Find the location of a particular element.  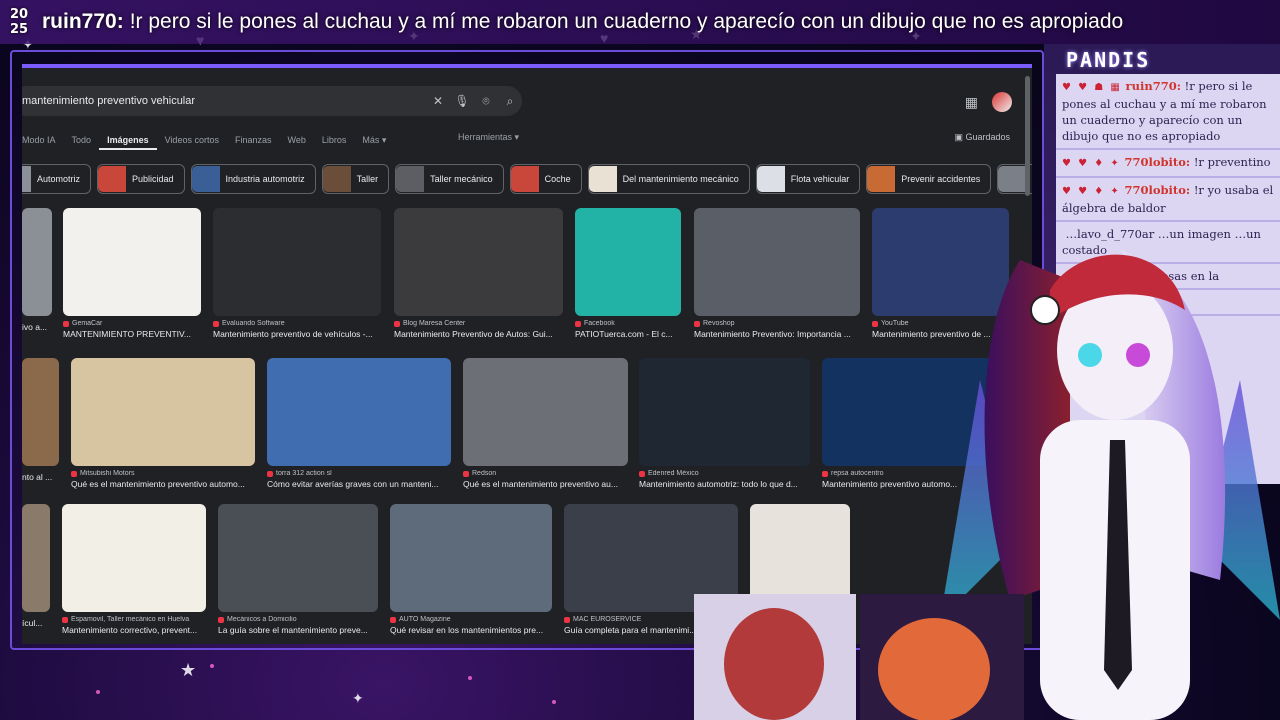

scrollbar is located at coordinates (1027, 136).